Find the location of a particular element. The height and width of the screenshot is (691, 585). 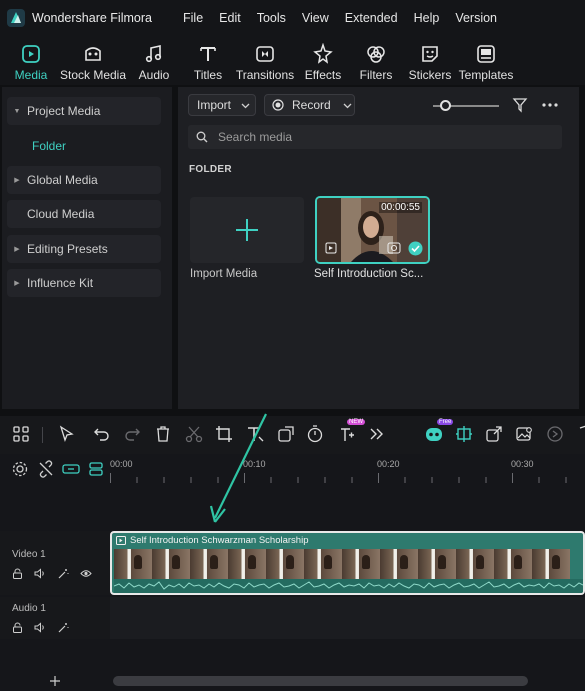

speed-timer-icon is located at coordinates (315, 434).